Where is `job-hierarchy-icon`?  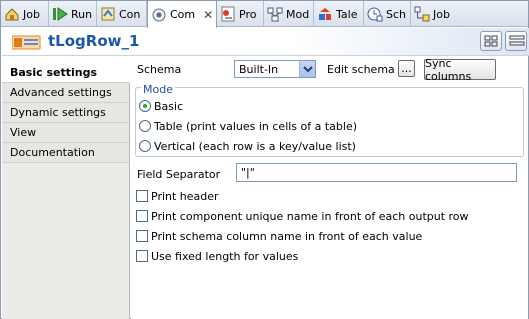 job-hierarchy-icon is located at coordinates (422, 14).